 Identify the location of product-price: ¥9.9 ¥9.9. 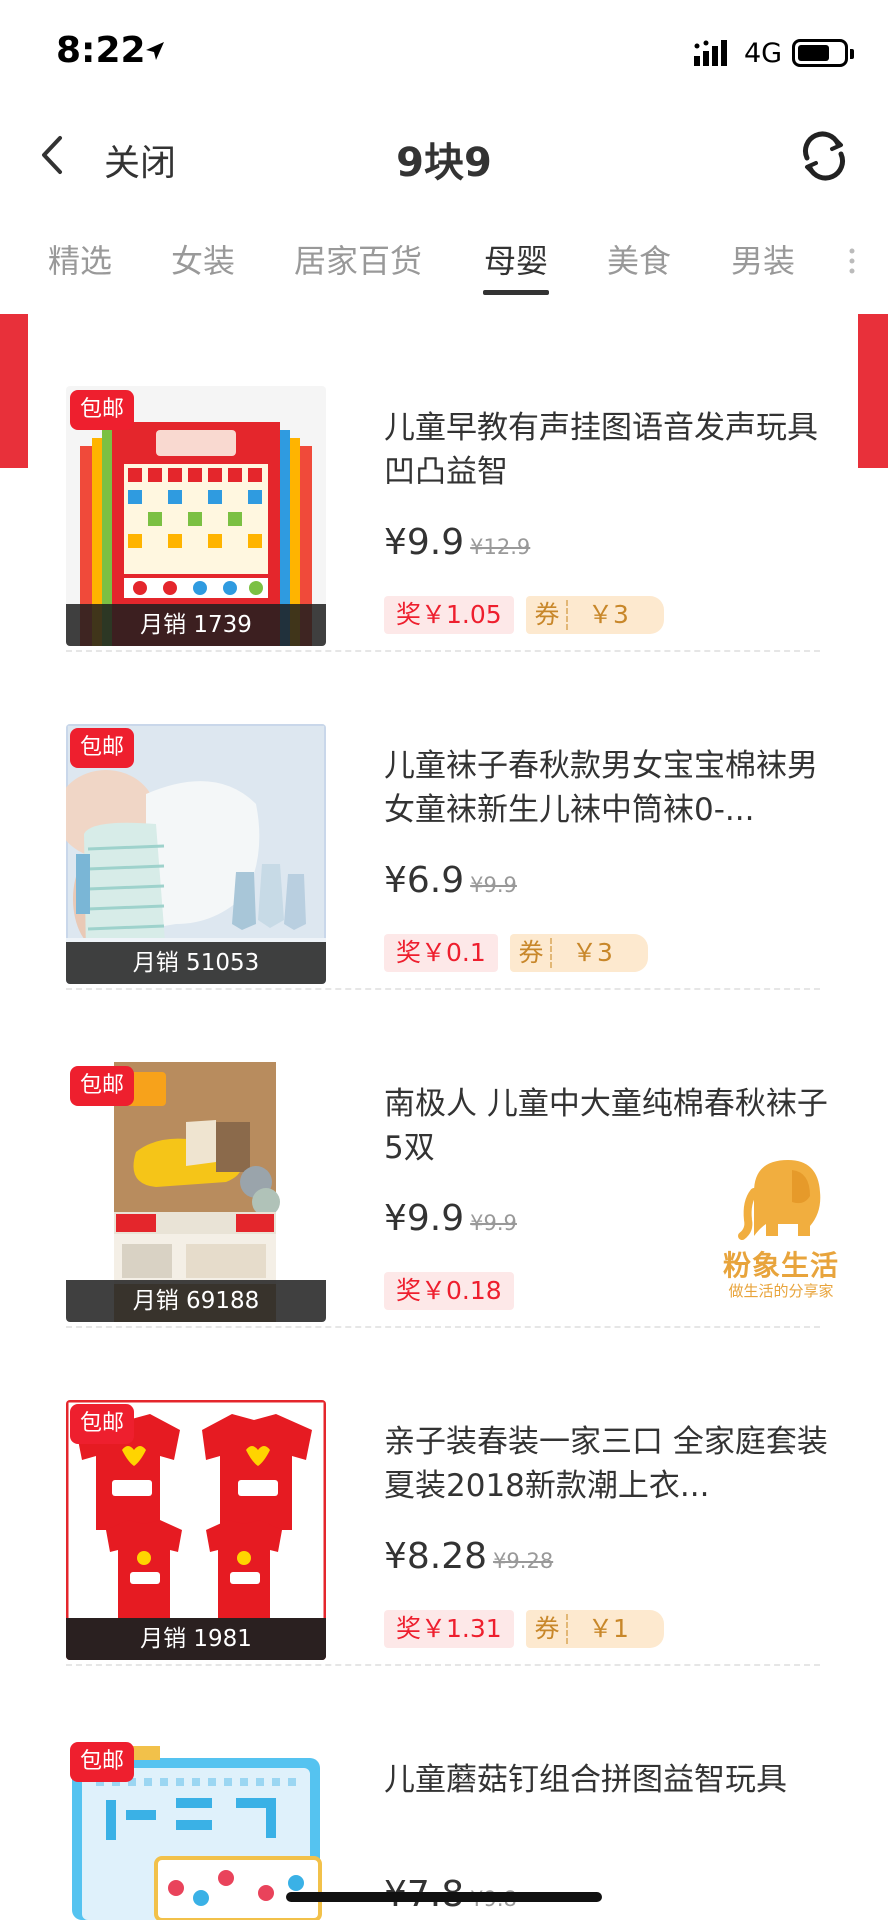
(450, 1218).